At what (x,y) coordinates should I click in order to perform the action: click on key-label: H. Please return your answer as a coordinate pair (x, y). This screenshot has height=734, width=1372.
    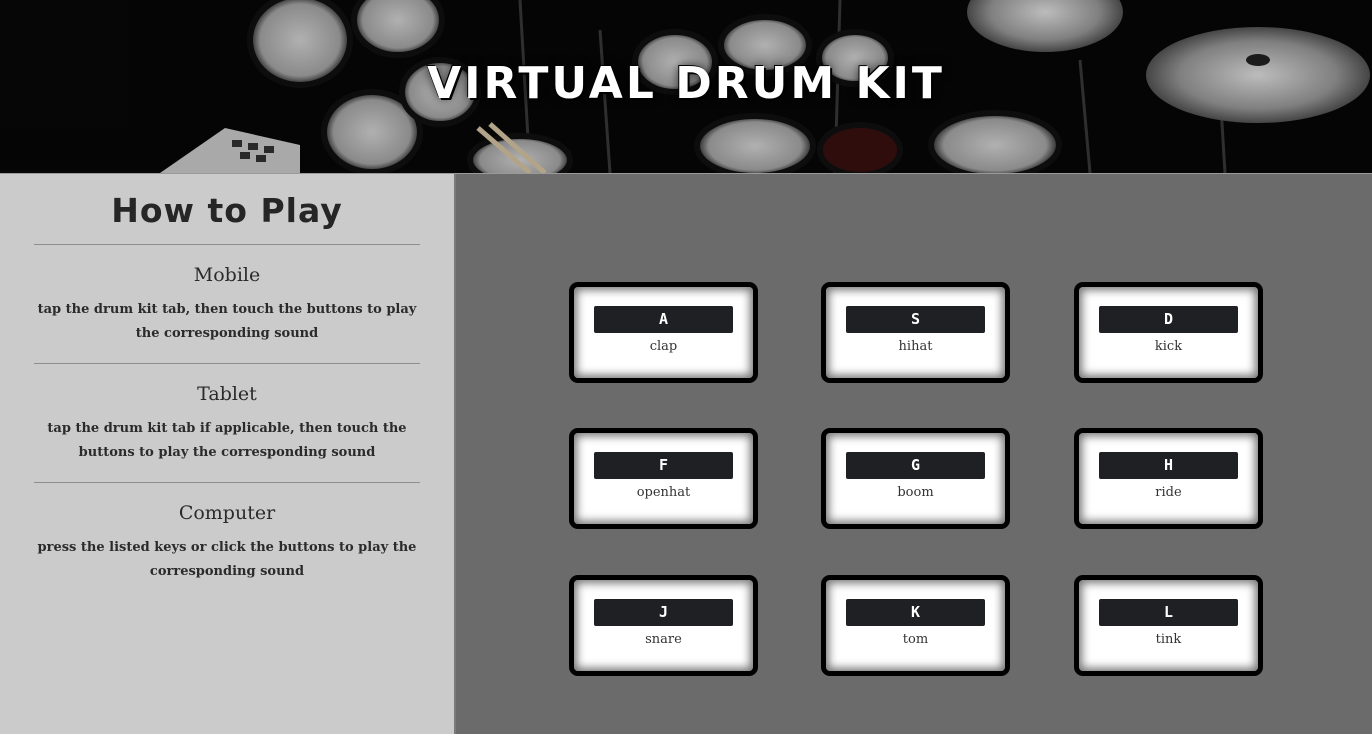
    Looking at the image, I should click on (1168, 465).